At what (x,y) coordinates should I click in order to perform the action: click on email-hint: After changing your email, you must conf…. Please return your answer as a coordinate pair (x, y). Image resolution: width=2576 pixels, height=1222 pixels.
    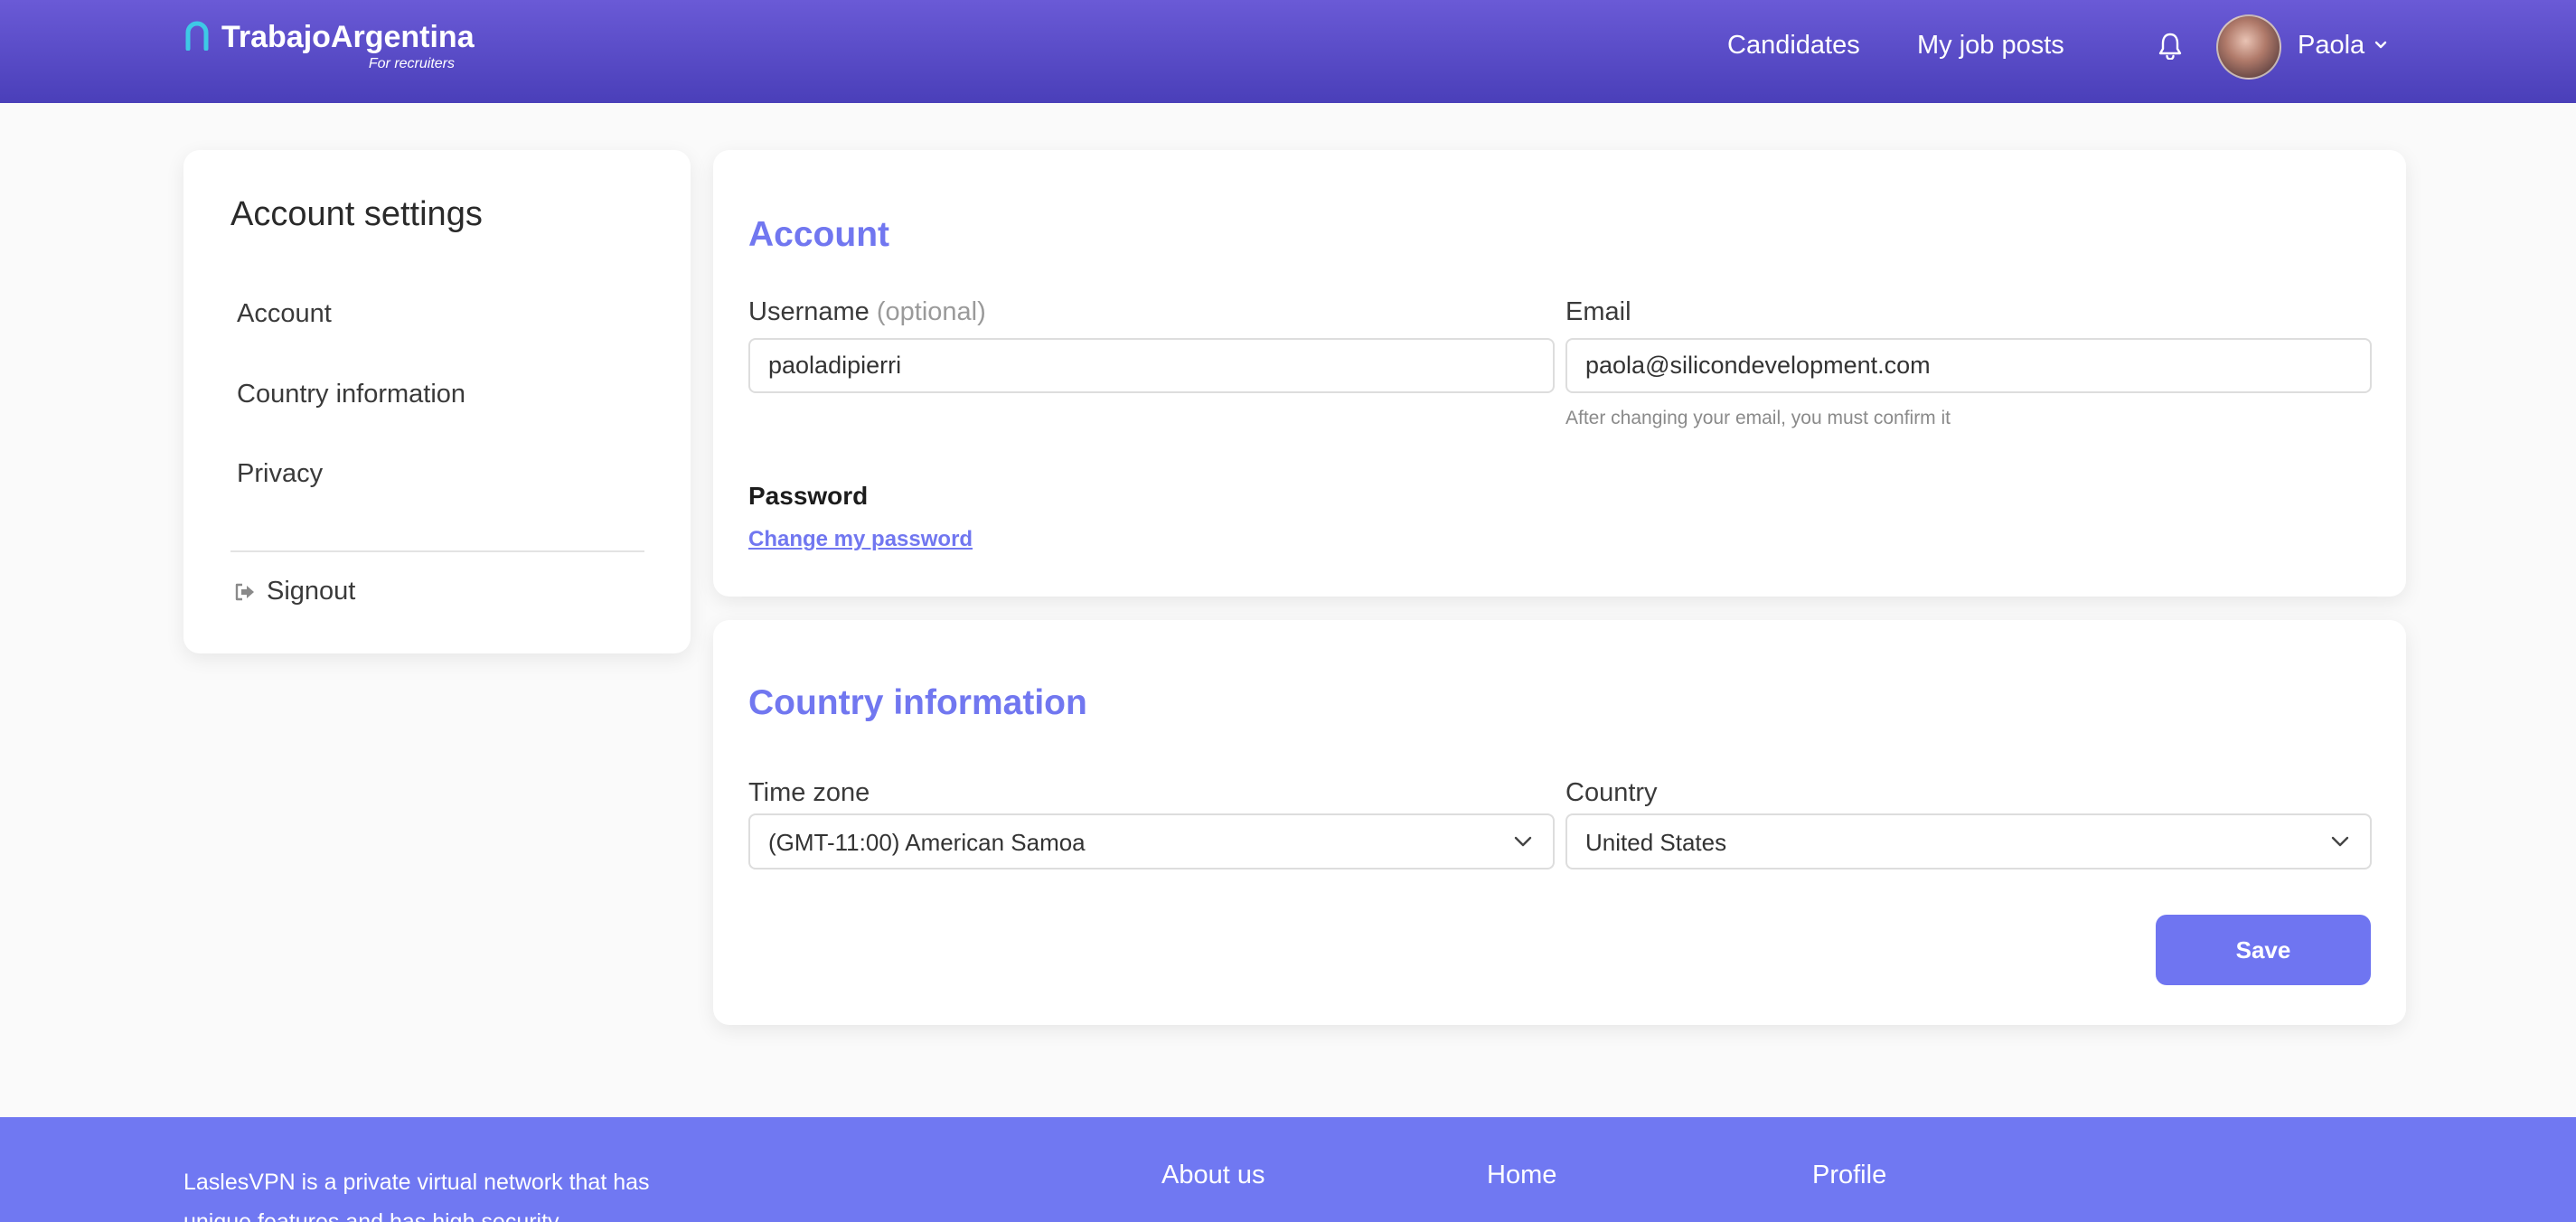
    Looking at the image, I should click on (1758, 418).